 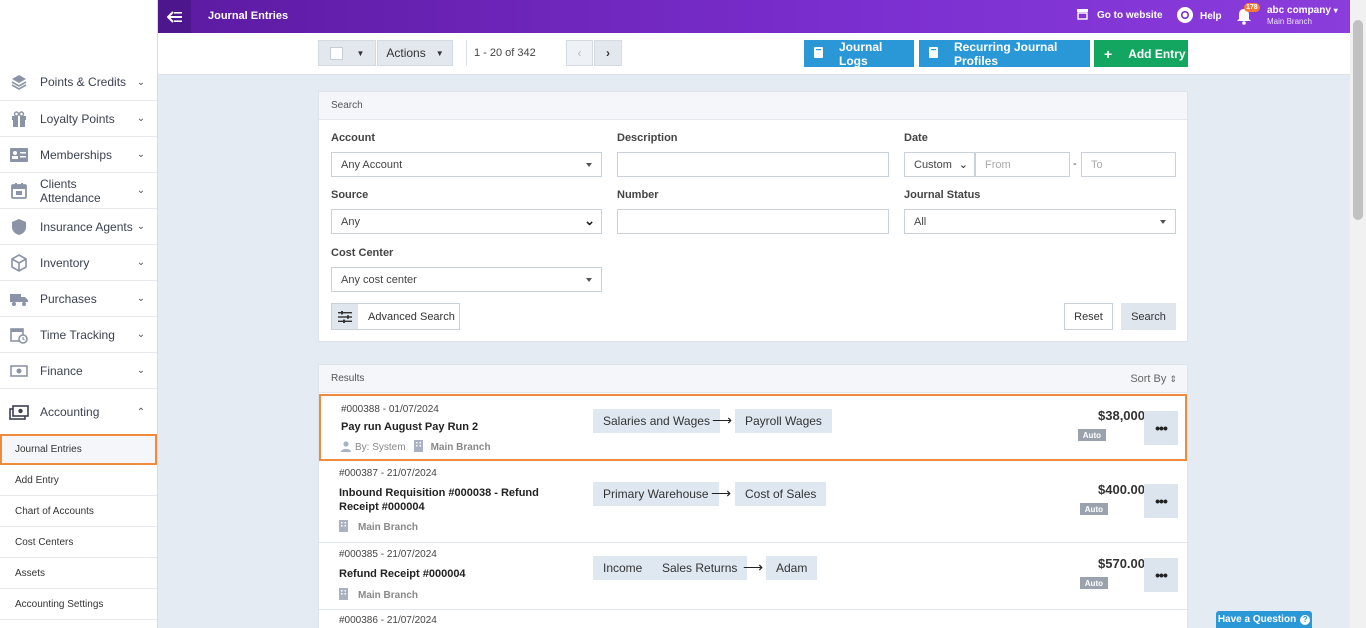 I want to click on sidebar-subitem-accounting-settings: Accounting Settings, so click(x=78, y=604).